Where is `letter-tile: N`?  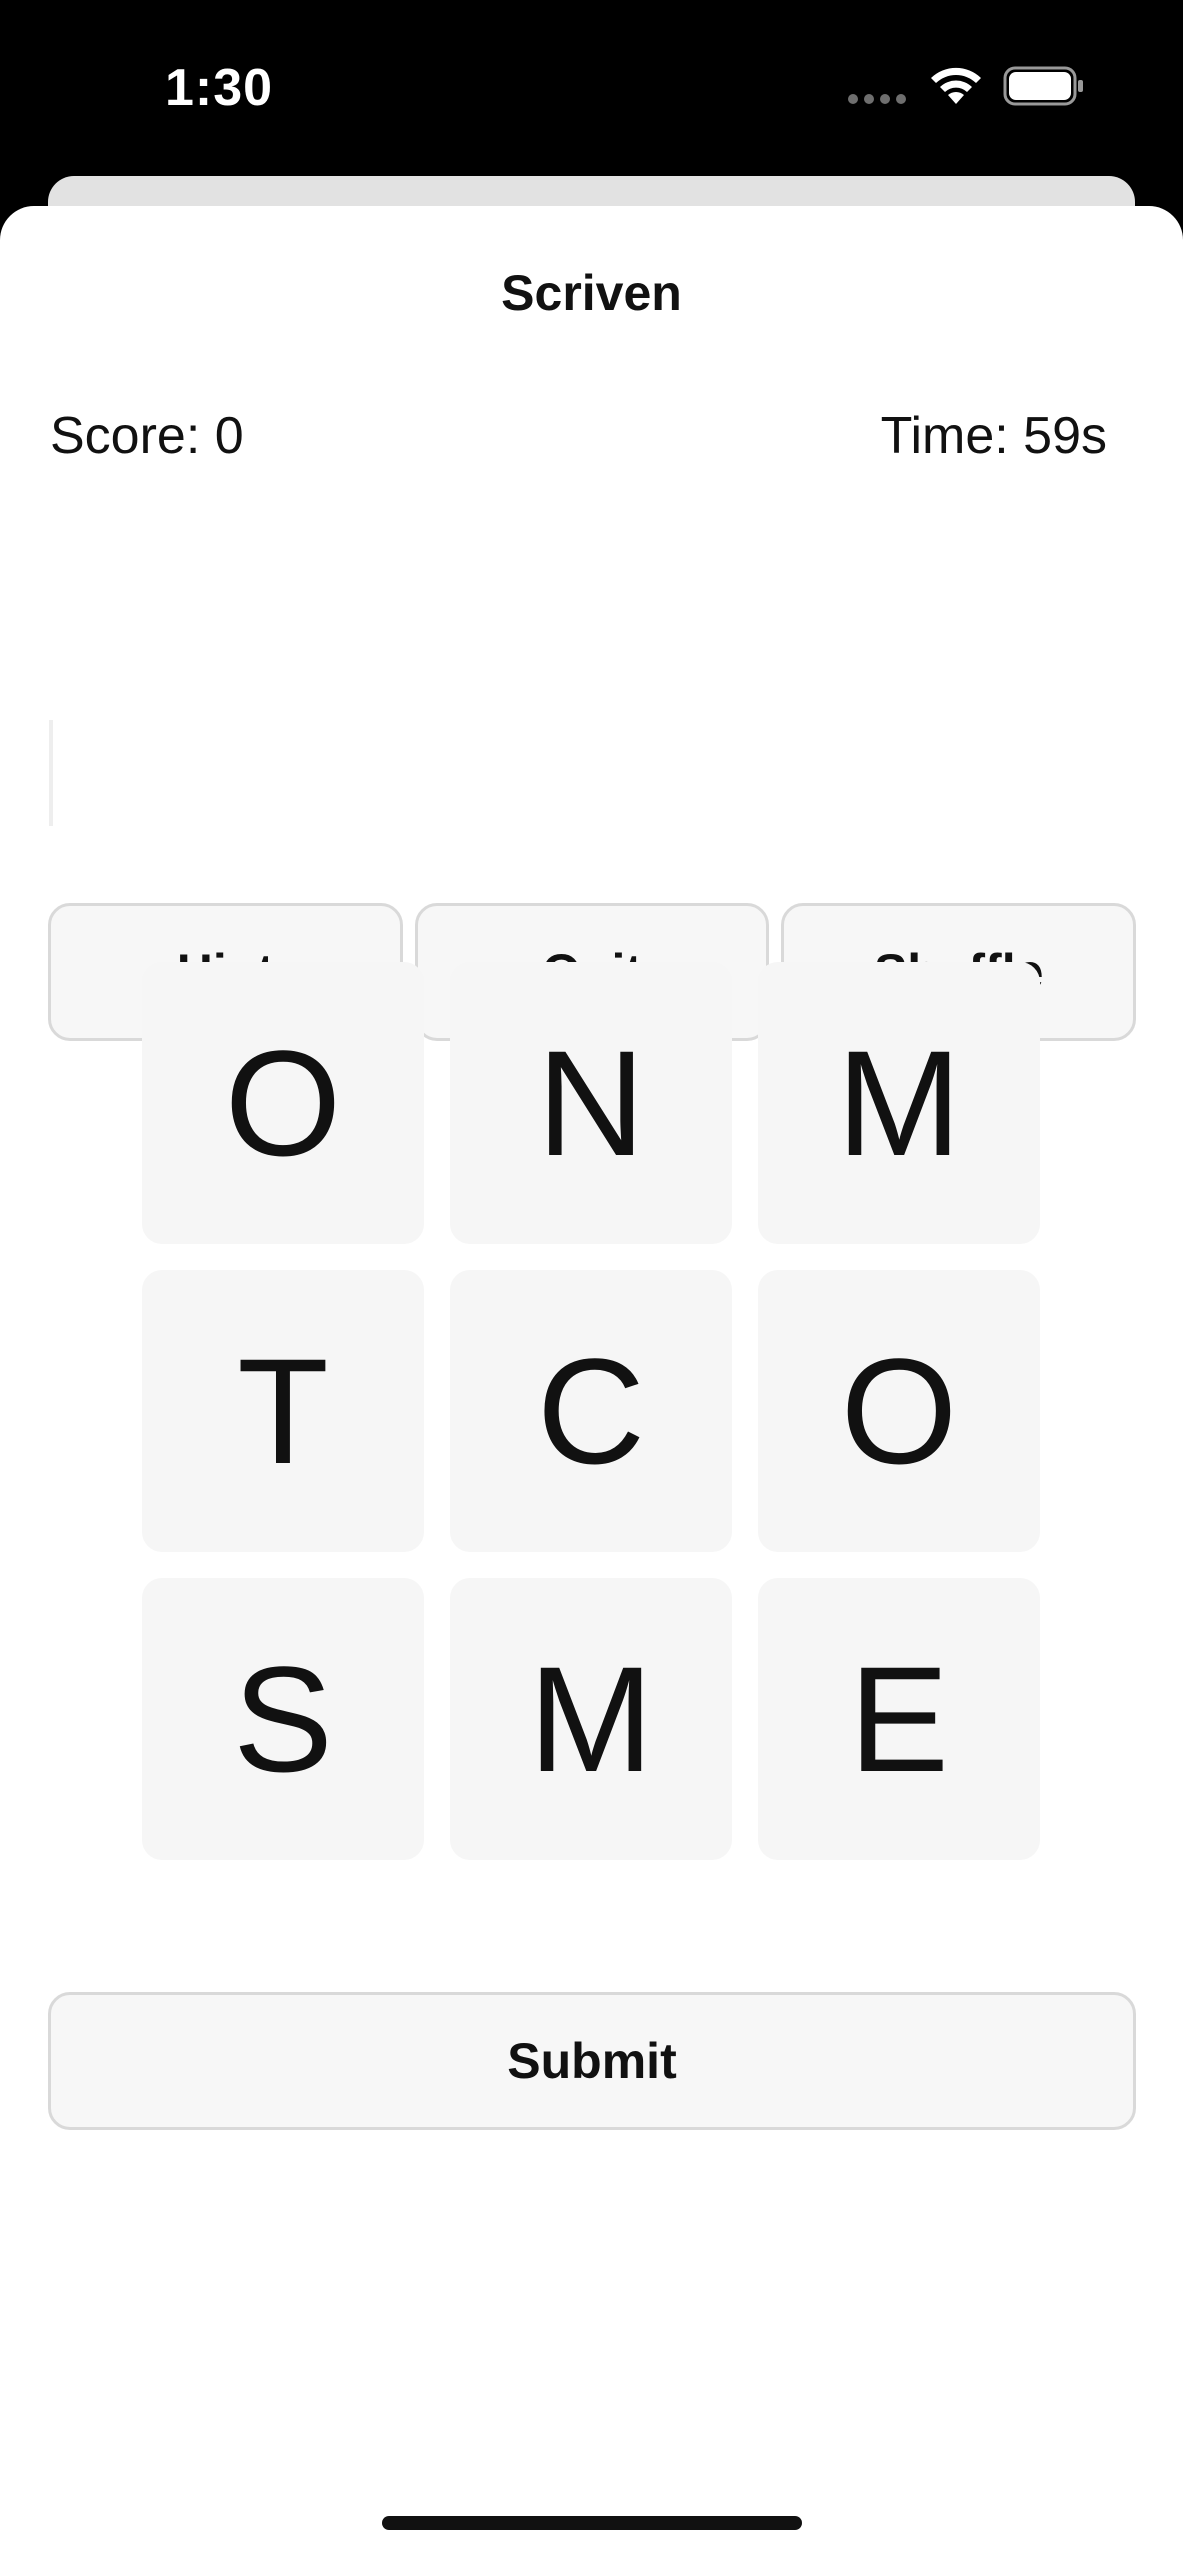
letter-tile: N is located at coordinates (591, 1103).